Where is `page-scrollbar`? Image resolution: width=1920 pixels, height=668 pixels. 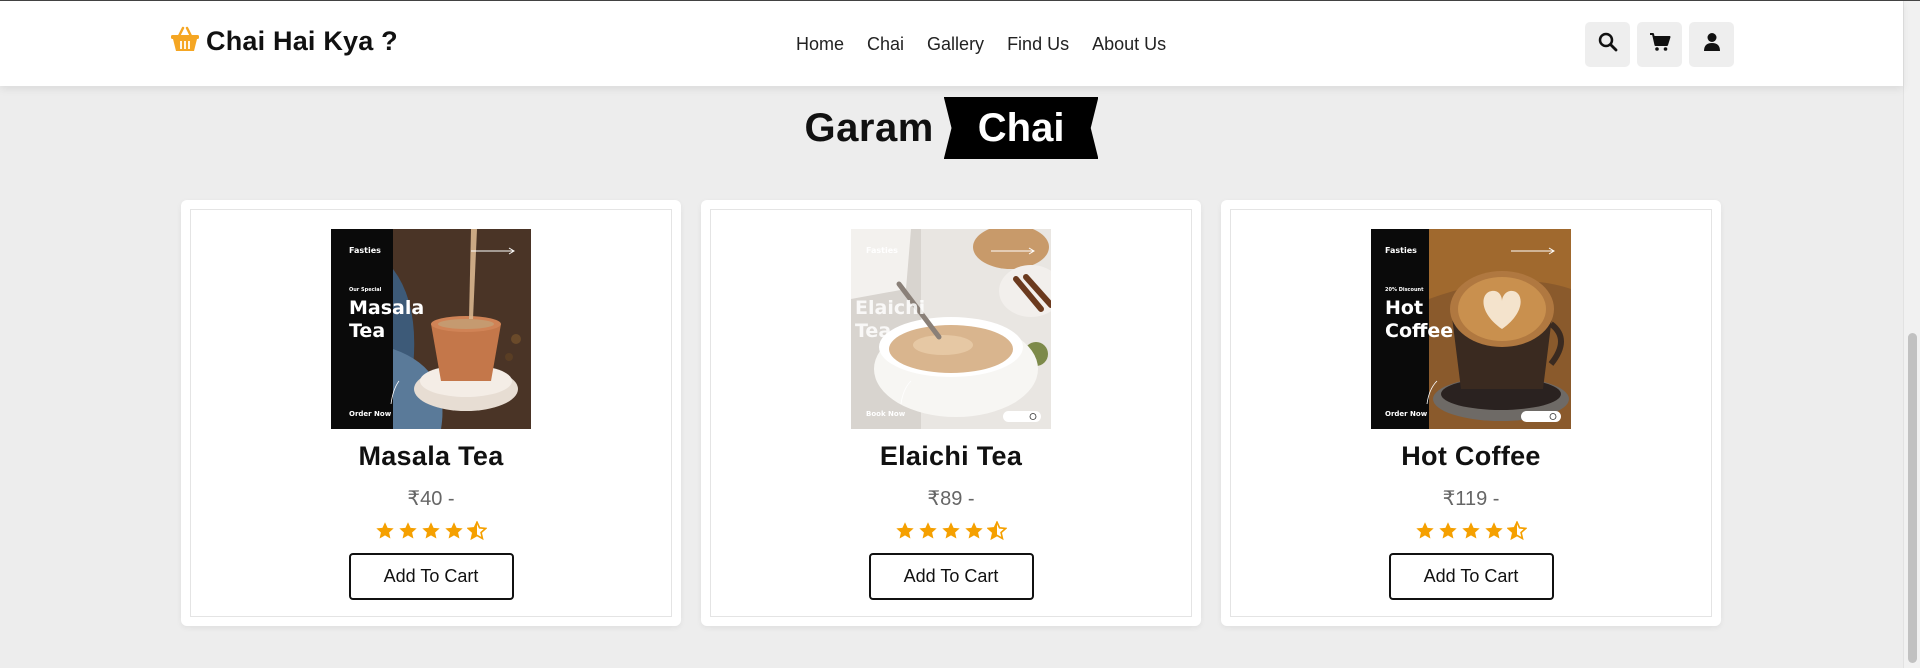 page-scrollbar is located at coordinates (1911, 334).